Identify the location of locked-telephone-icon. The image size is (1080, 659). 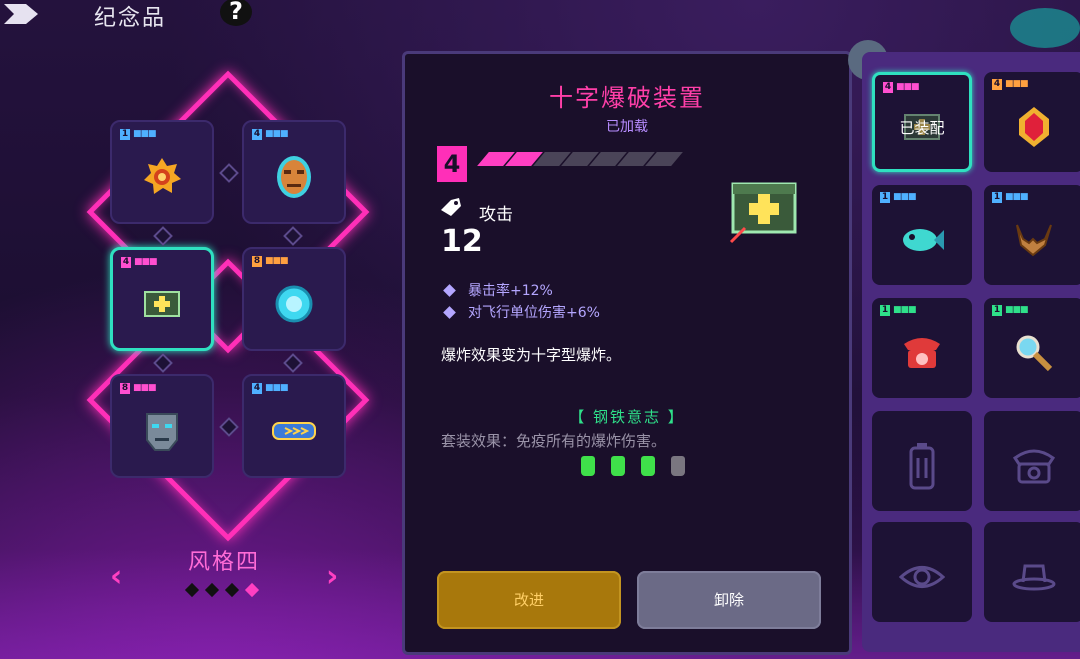
(1034, 466).